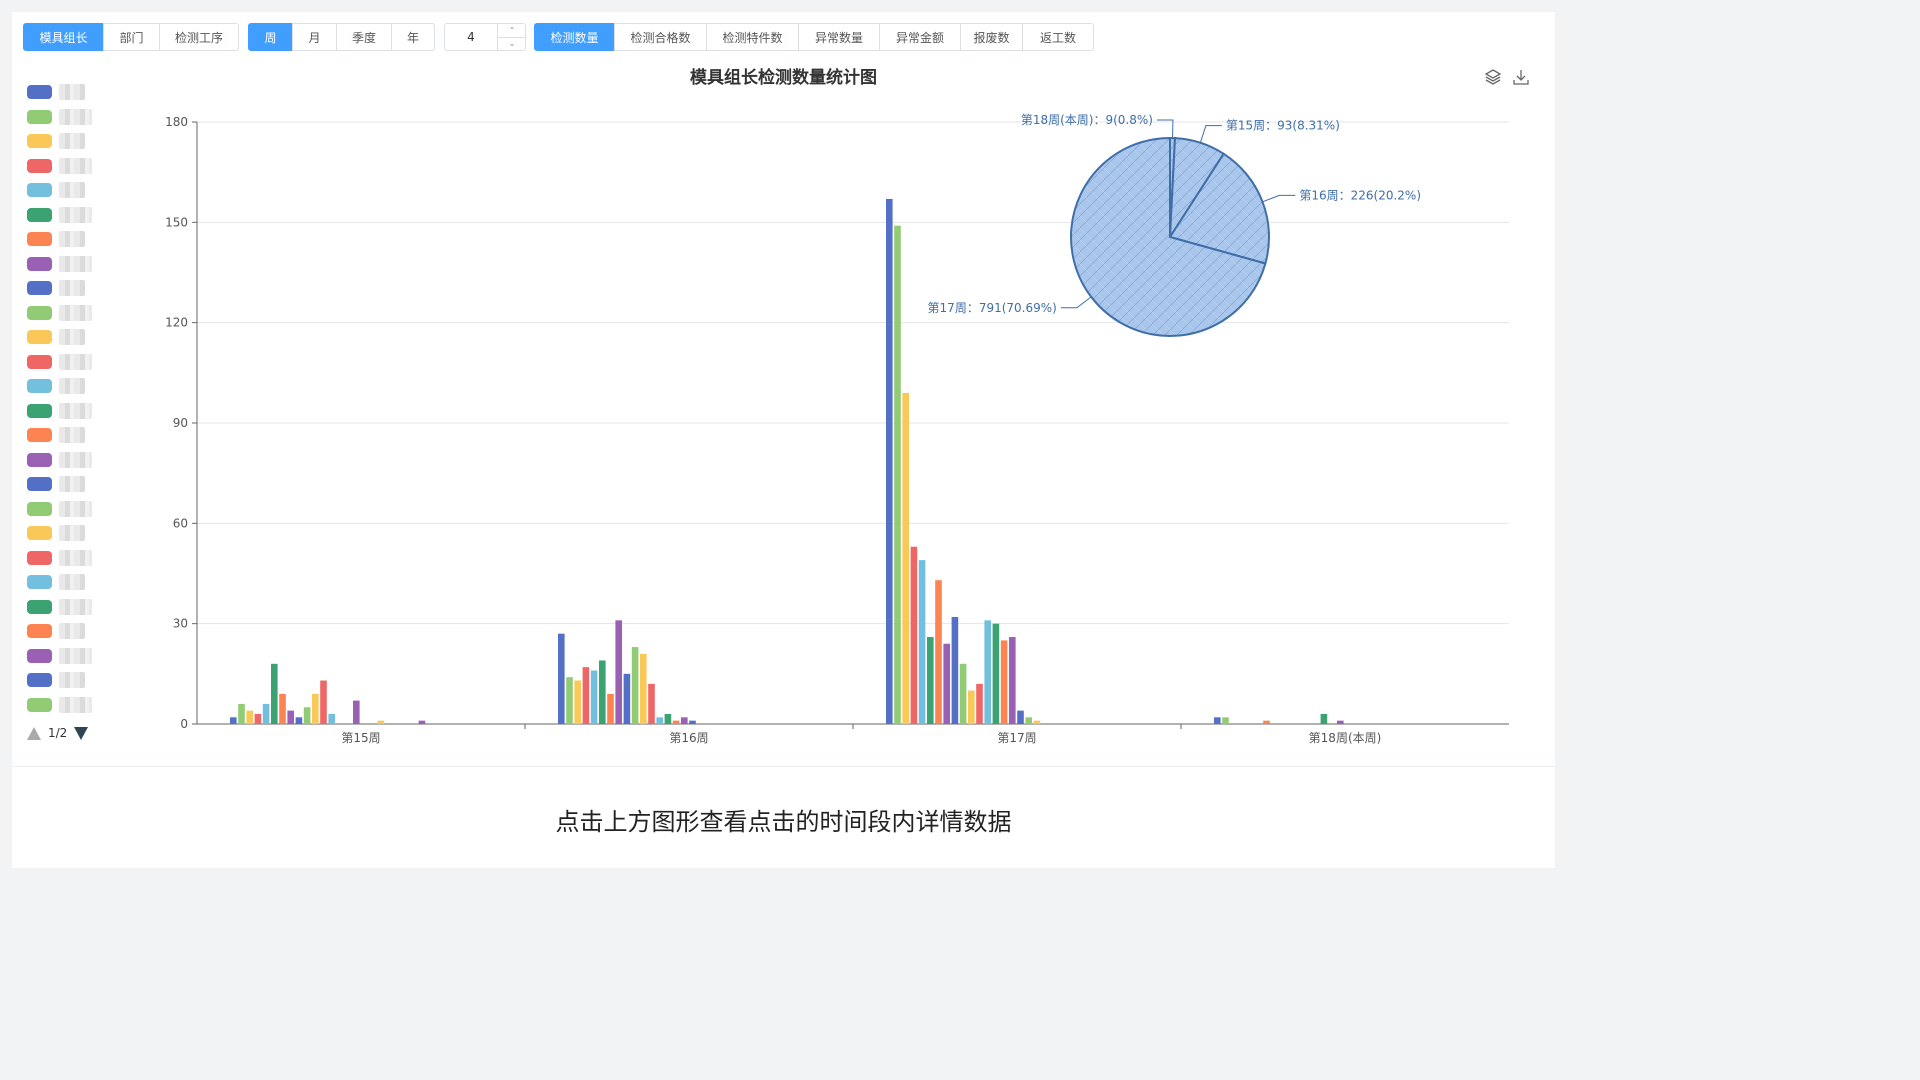 This screenshot has width=1920, height=1080. What do you see at coordinates (1283, 126) in the screenshot?
I see `pie-label: 第15周：93(8.31%)` at bounding box center [1283, 126].